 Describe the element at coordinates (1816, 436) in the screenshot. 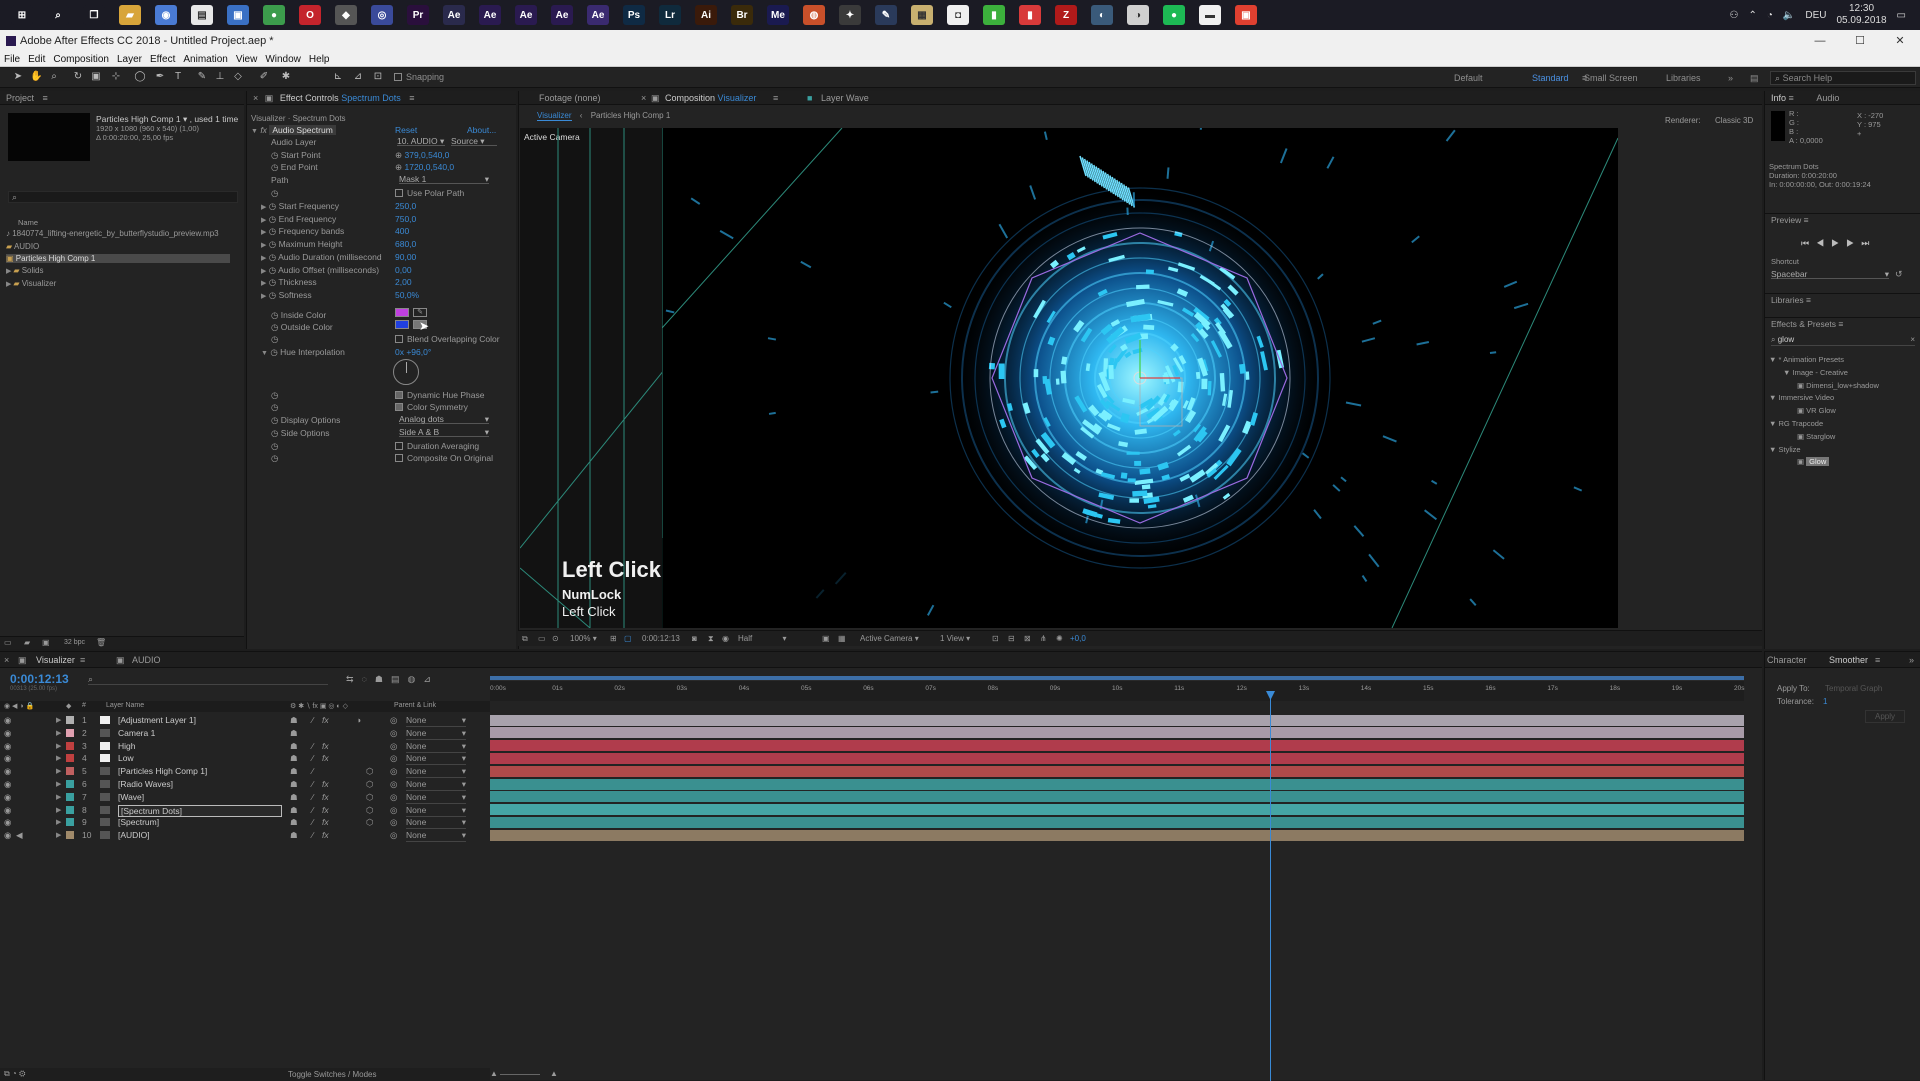

I see `effects-tree-item: ▣ Starglow` at that location.